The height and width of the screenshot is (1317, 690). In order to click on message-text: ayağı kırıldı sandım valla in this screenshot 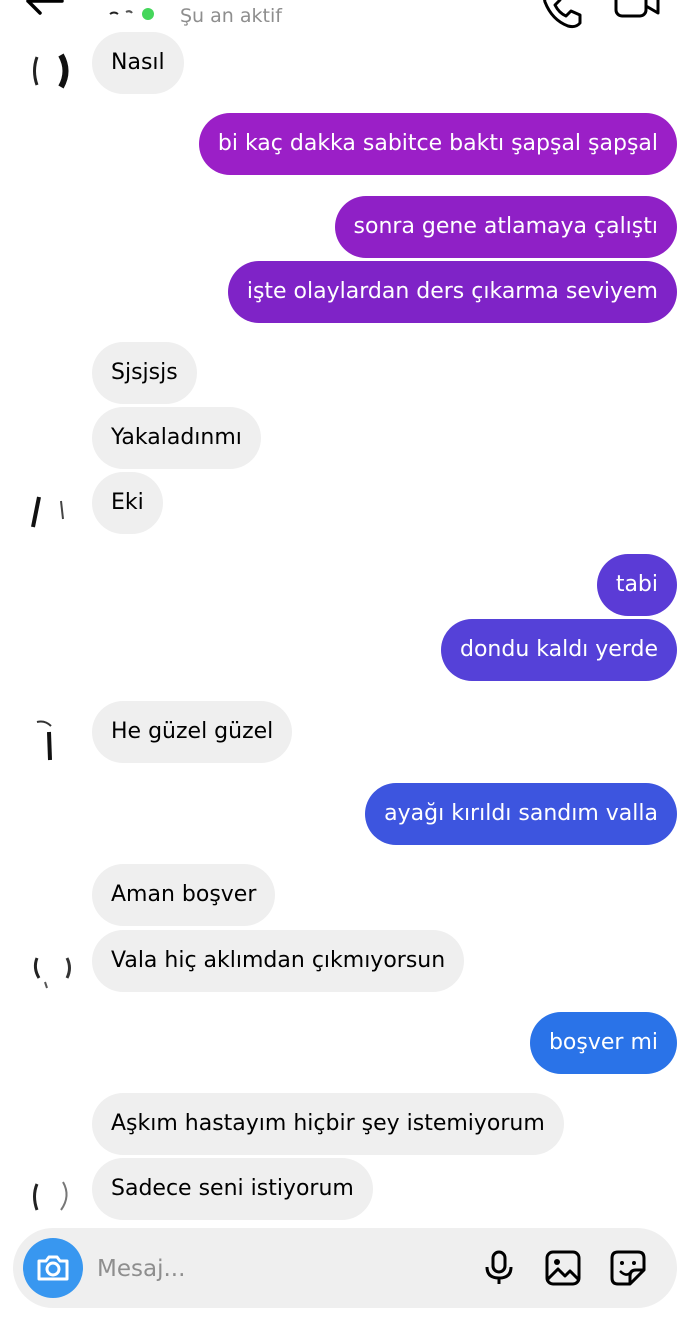, I will do `click(521, 813)`.